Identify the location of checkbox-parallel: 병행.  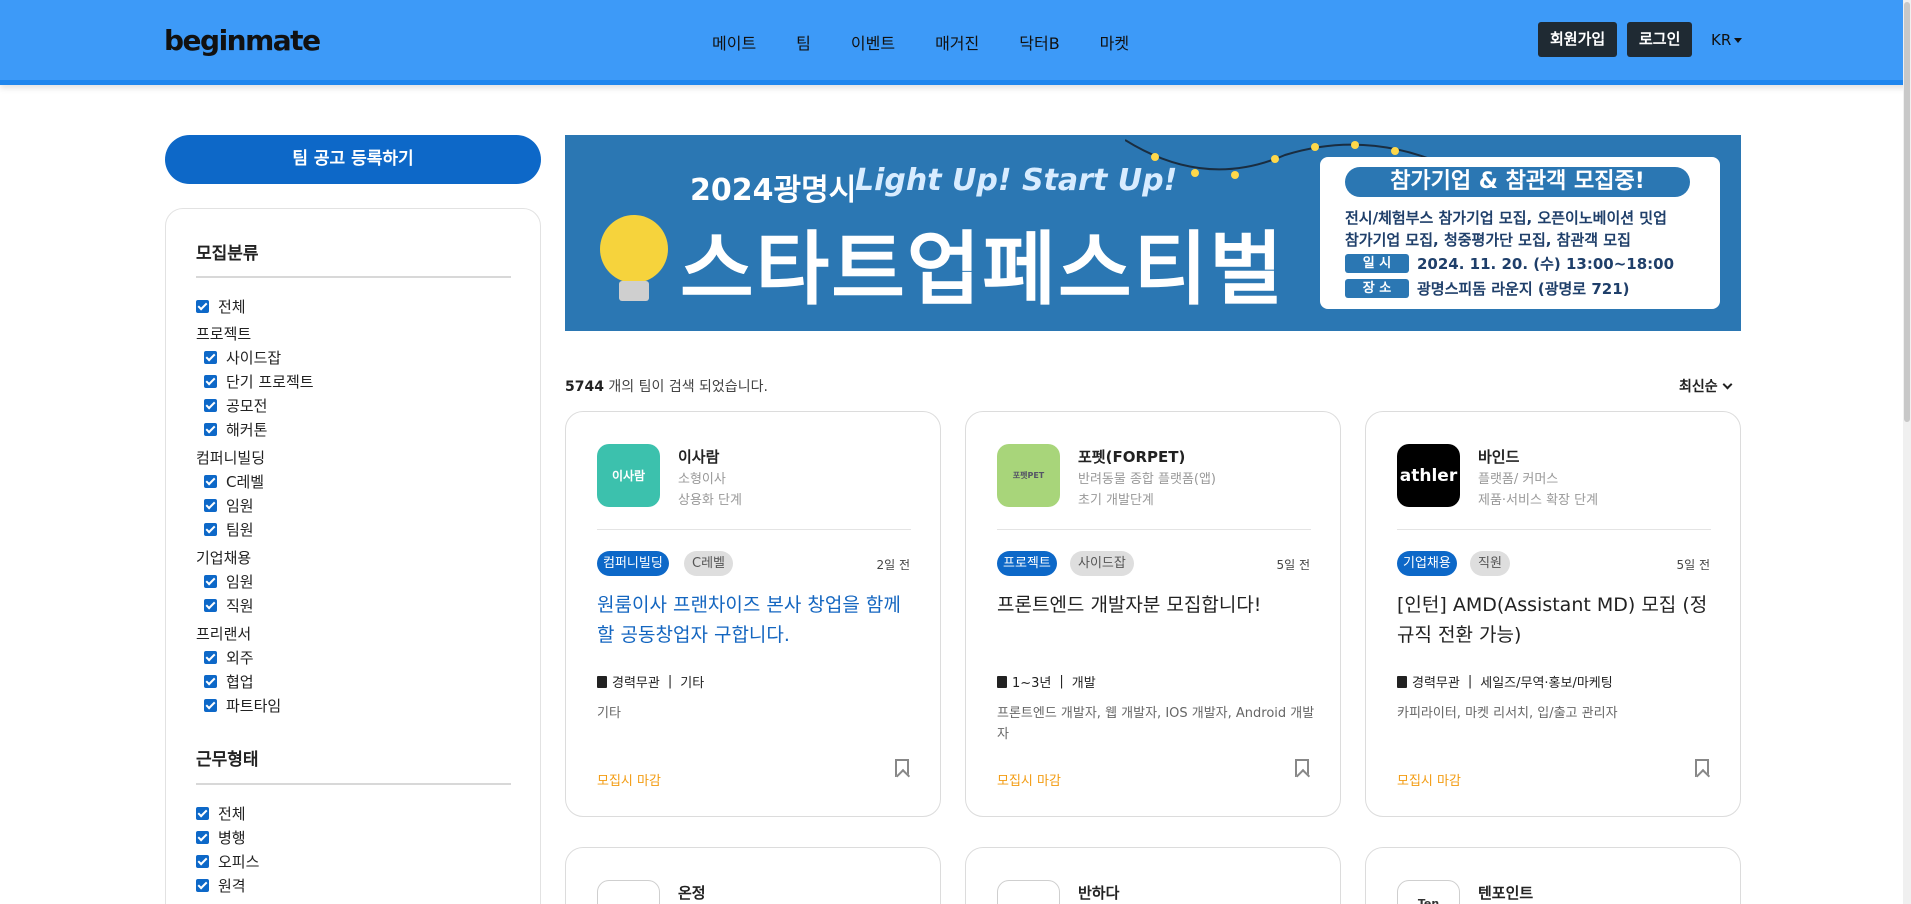
(221, 837).